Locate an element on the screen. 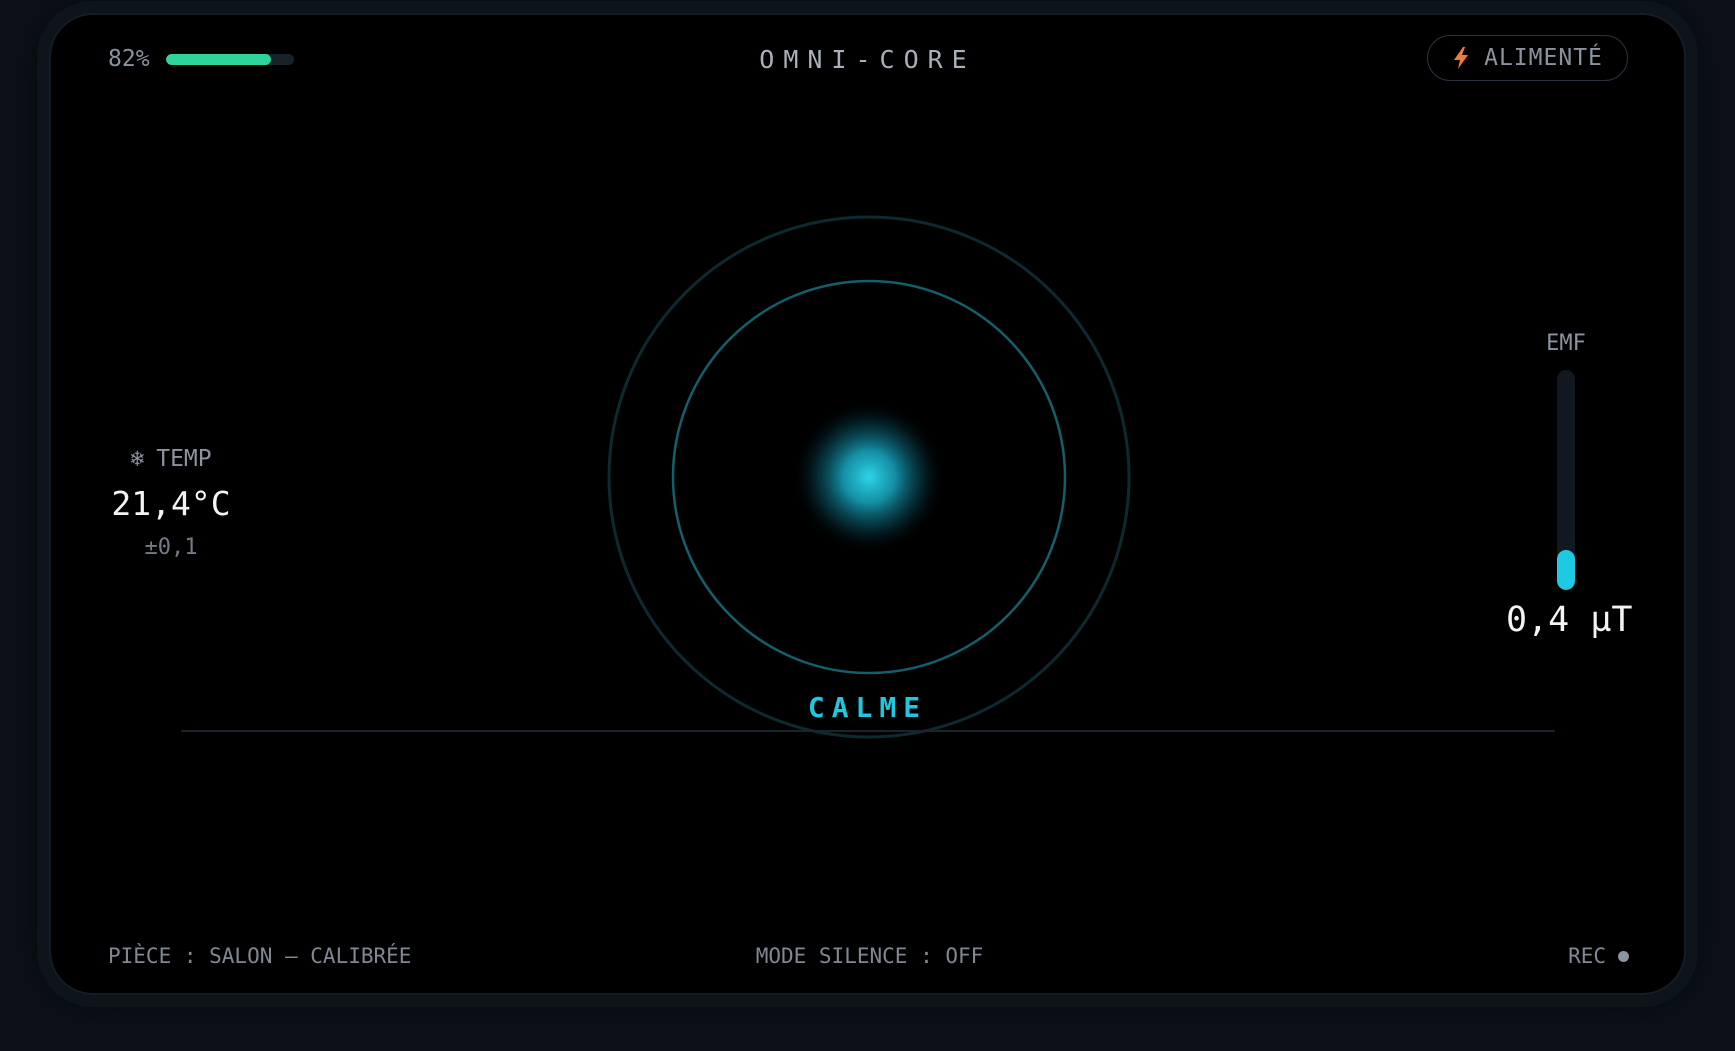 This screenshot has height=1051, width=1735. emf-gauge is located at coordinates (1566, 480).